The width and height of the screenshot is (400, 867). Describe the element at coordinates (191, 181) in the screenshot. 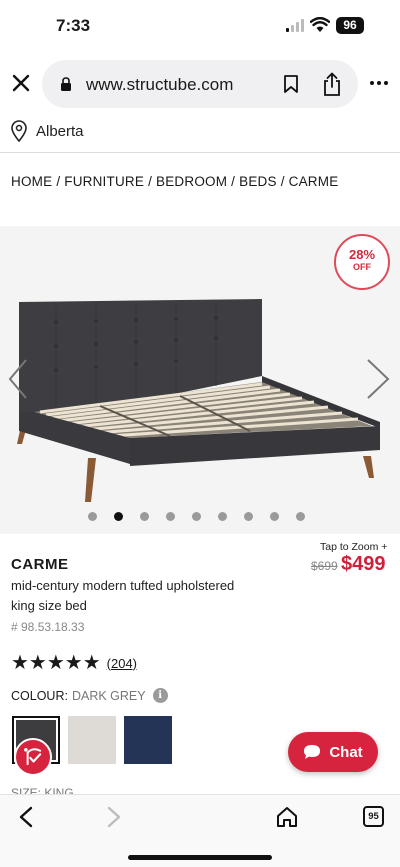

I see `breadcrumb-bedroom: BEDROOM` at that location.